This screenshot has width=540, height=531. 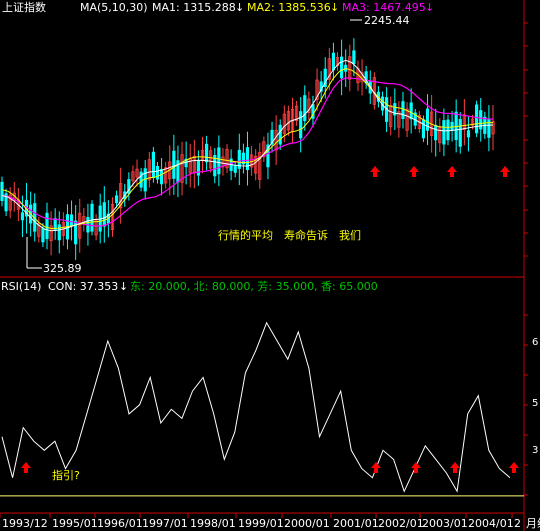 What do you see at coordinates (289, 7) in the screenshot?
I see `ma2-label: MA2: 1385.536` at bounding box center [289, 7].